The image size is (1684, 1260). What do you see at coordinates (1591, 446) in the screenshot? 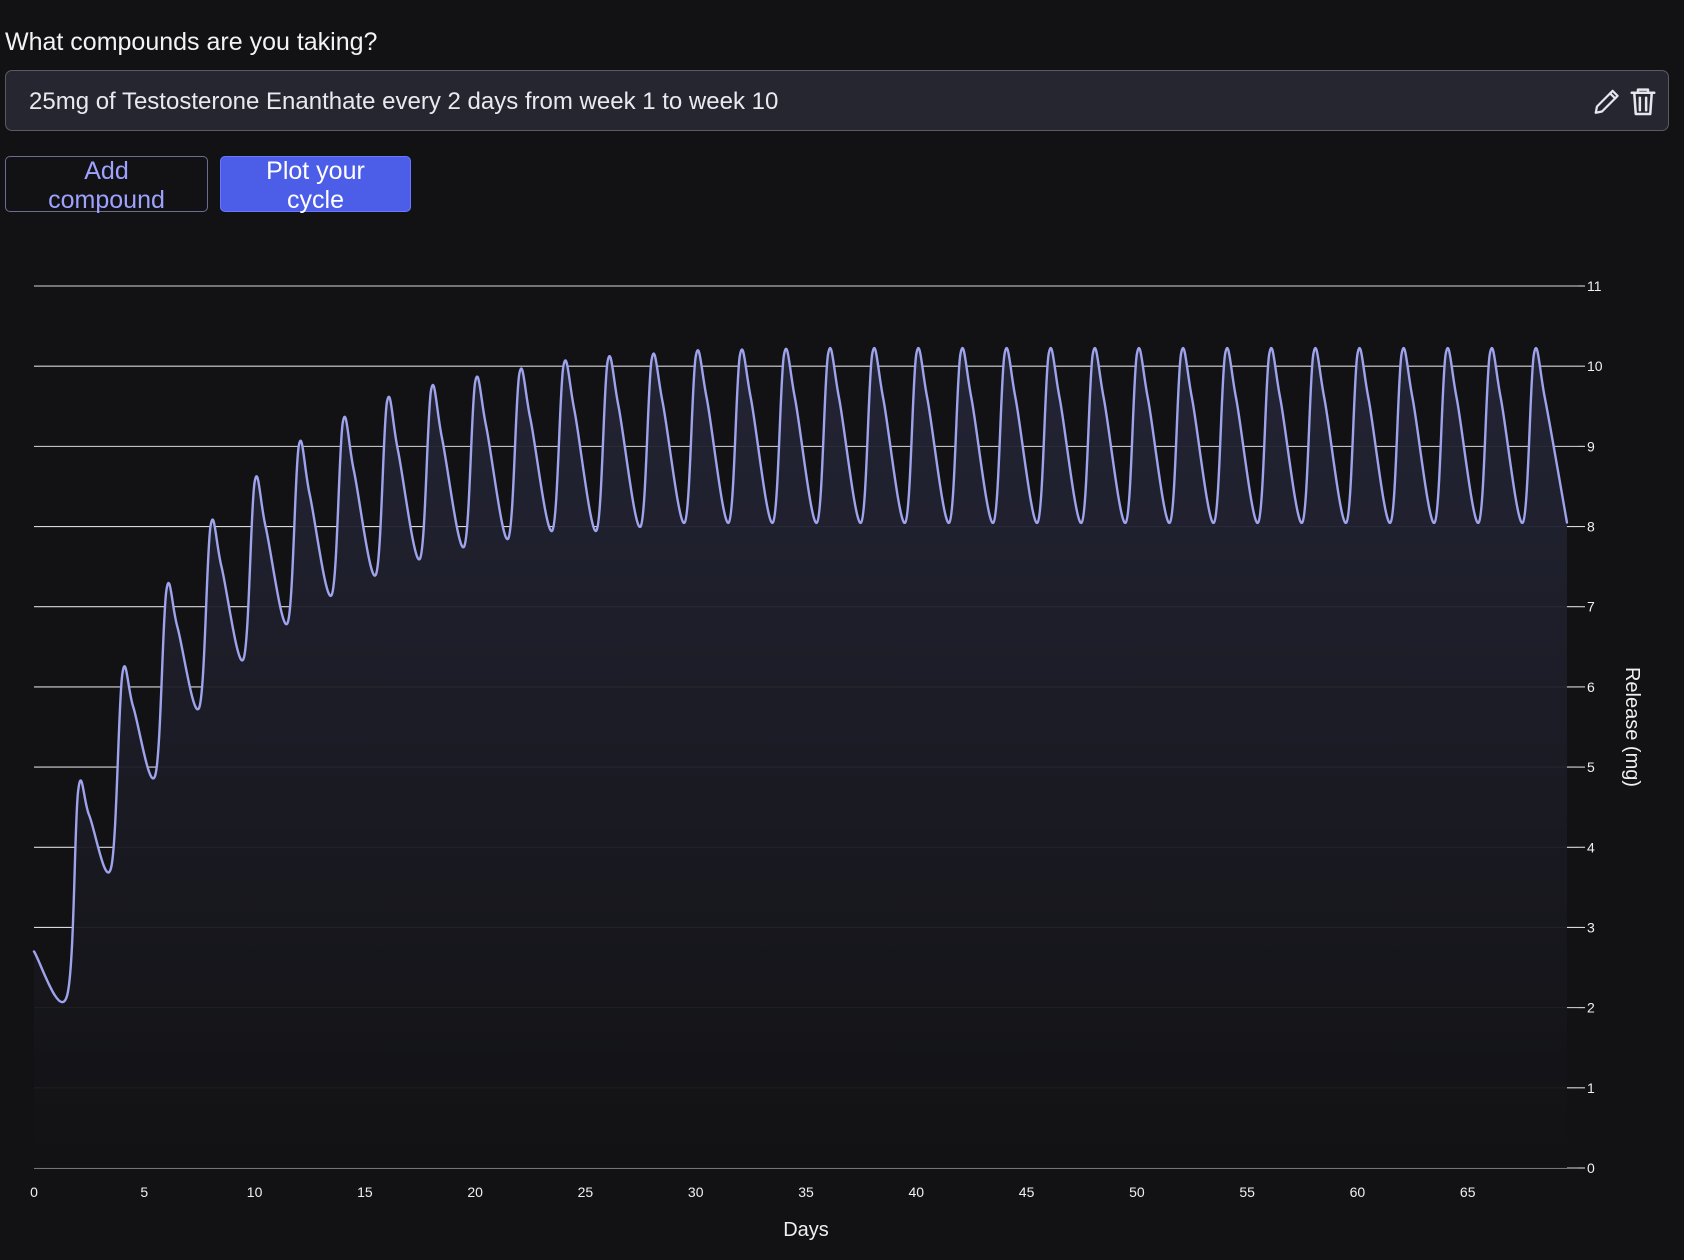
I see `y-tick-label-9: 9` at bounding box center [1591, 446].